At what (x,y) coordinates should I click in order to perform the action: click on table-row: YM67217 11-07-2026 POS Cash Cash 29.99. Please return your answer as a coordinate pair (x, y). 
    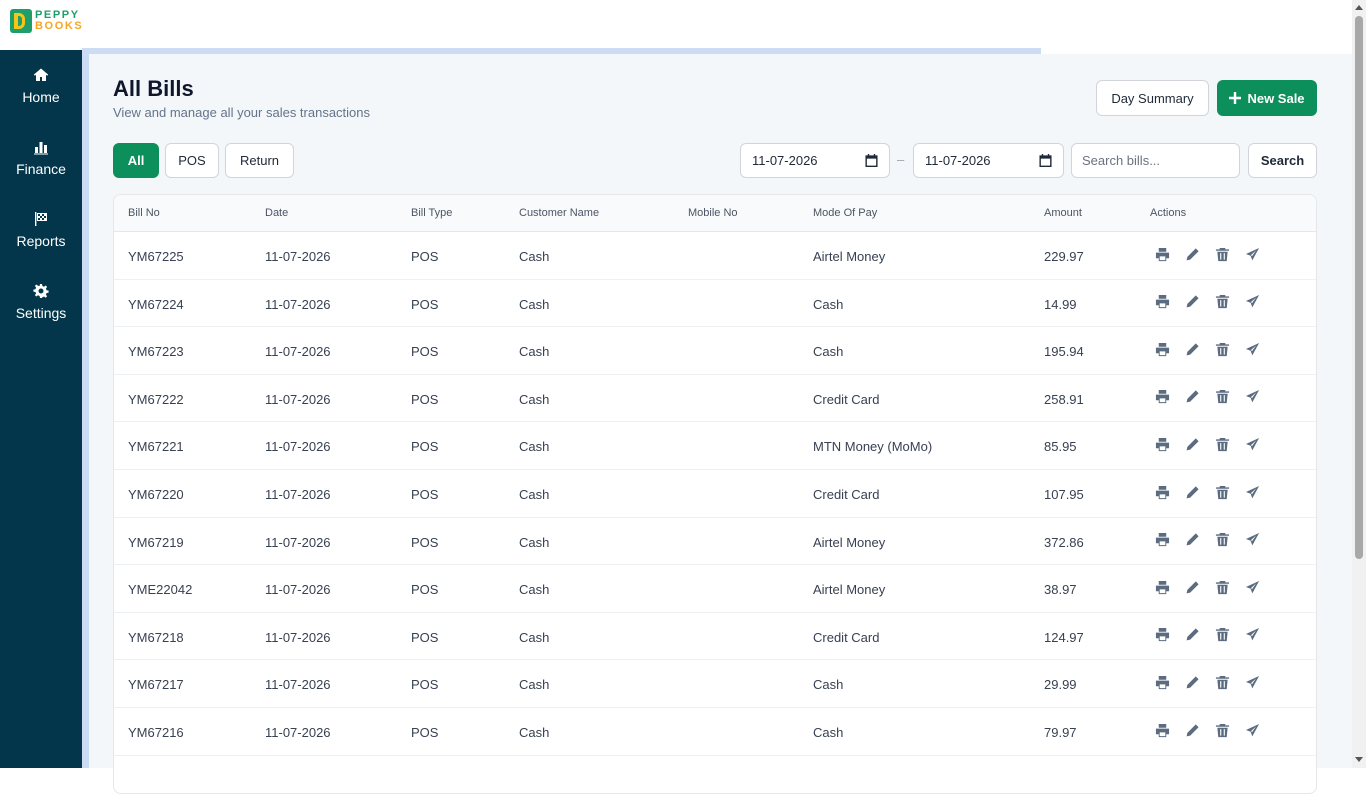
    Looking at the image, I should click on (715, 684).